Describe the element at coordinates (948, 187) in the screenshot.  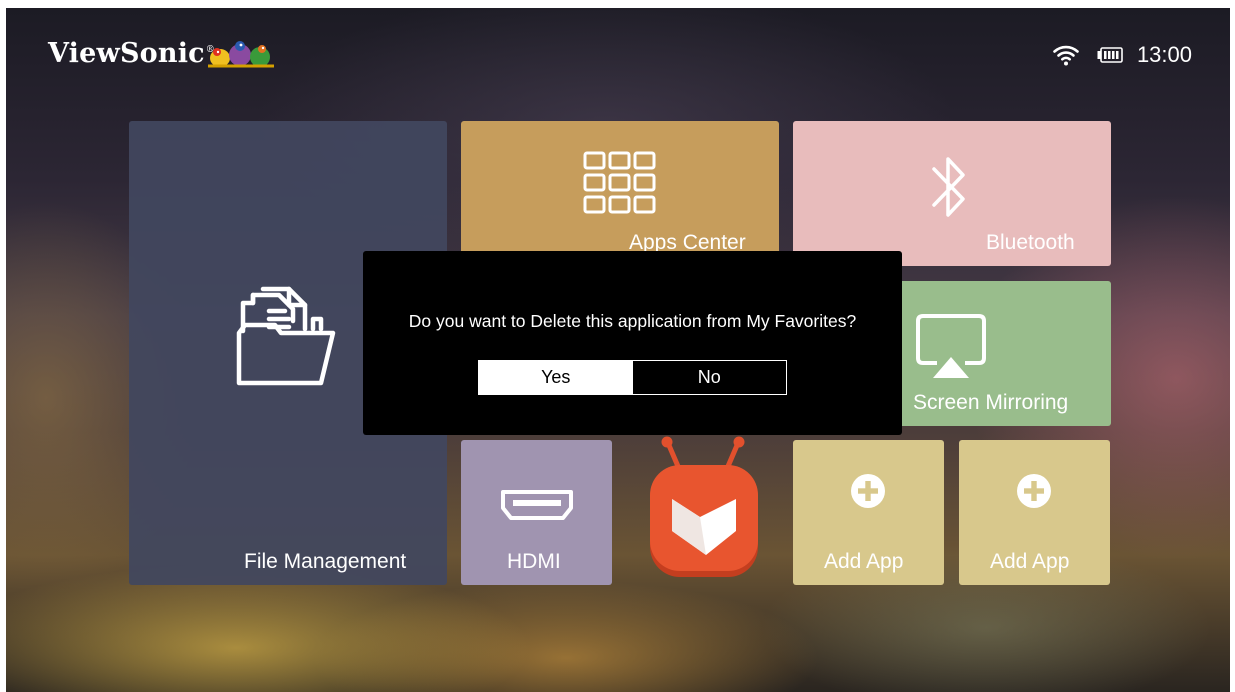
I see `bluetooth-icon` at that location.